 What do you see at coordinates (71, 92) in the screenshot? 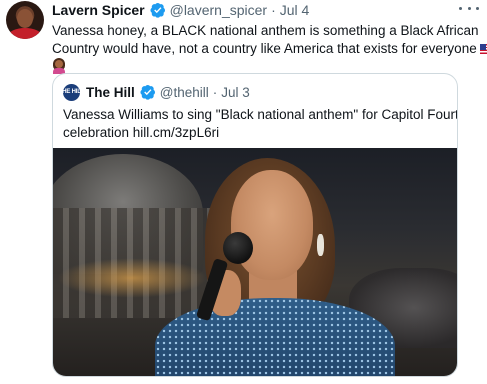
I see `quoted-author-avatar: THE HILL` at bounding box center [71, 92].